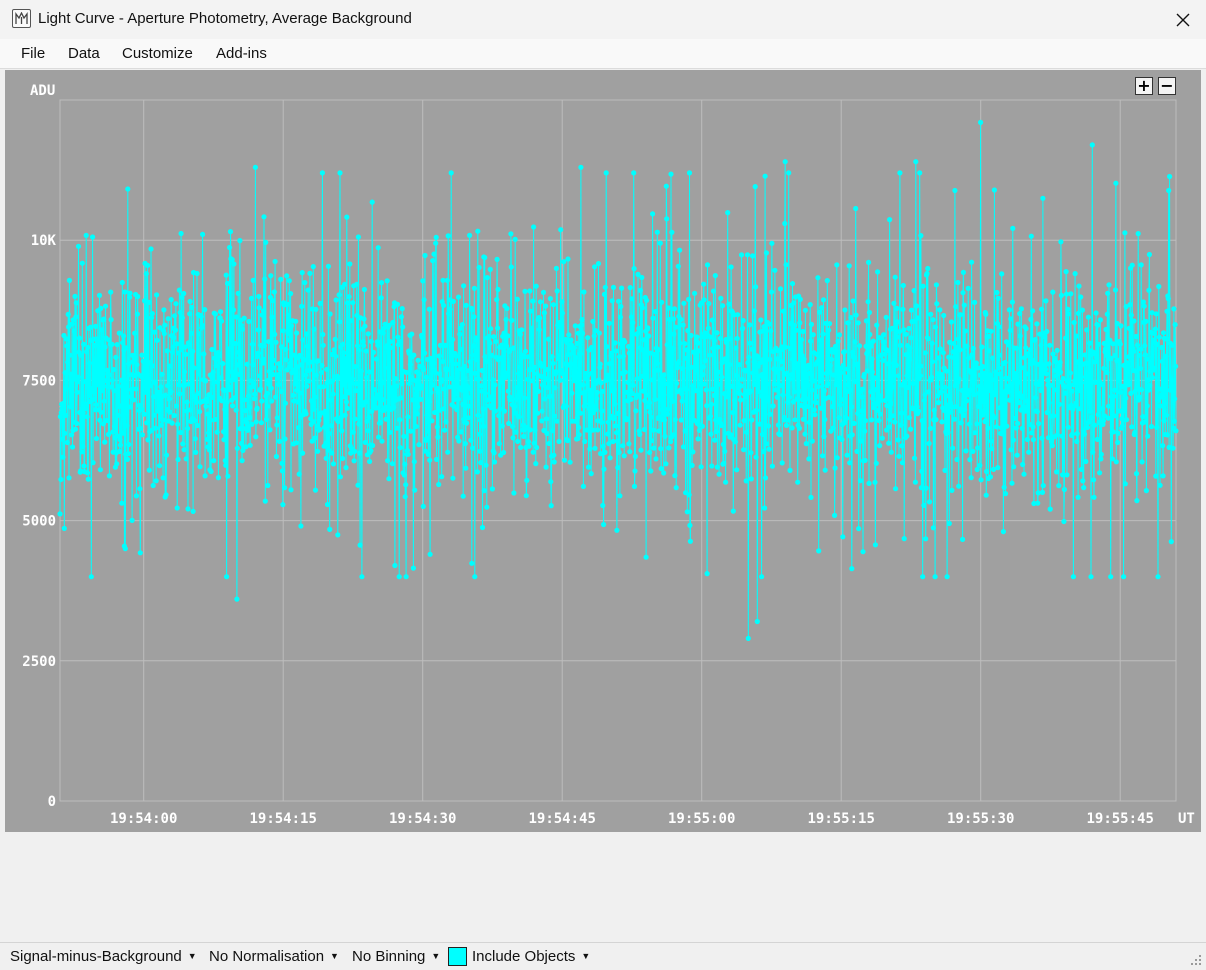 This screenshot has height=970, width=1206. Describe the element at coordinates (457, 956) in the screenshot. I see `series-color-swatch` at that location.